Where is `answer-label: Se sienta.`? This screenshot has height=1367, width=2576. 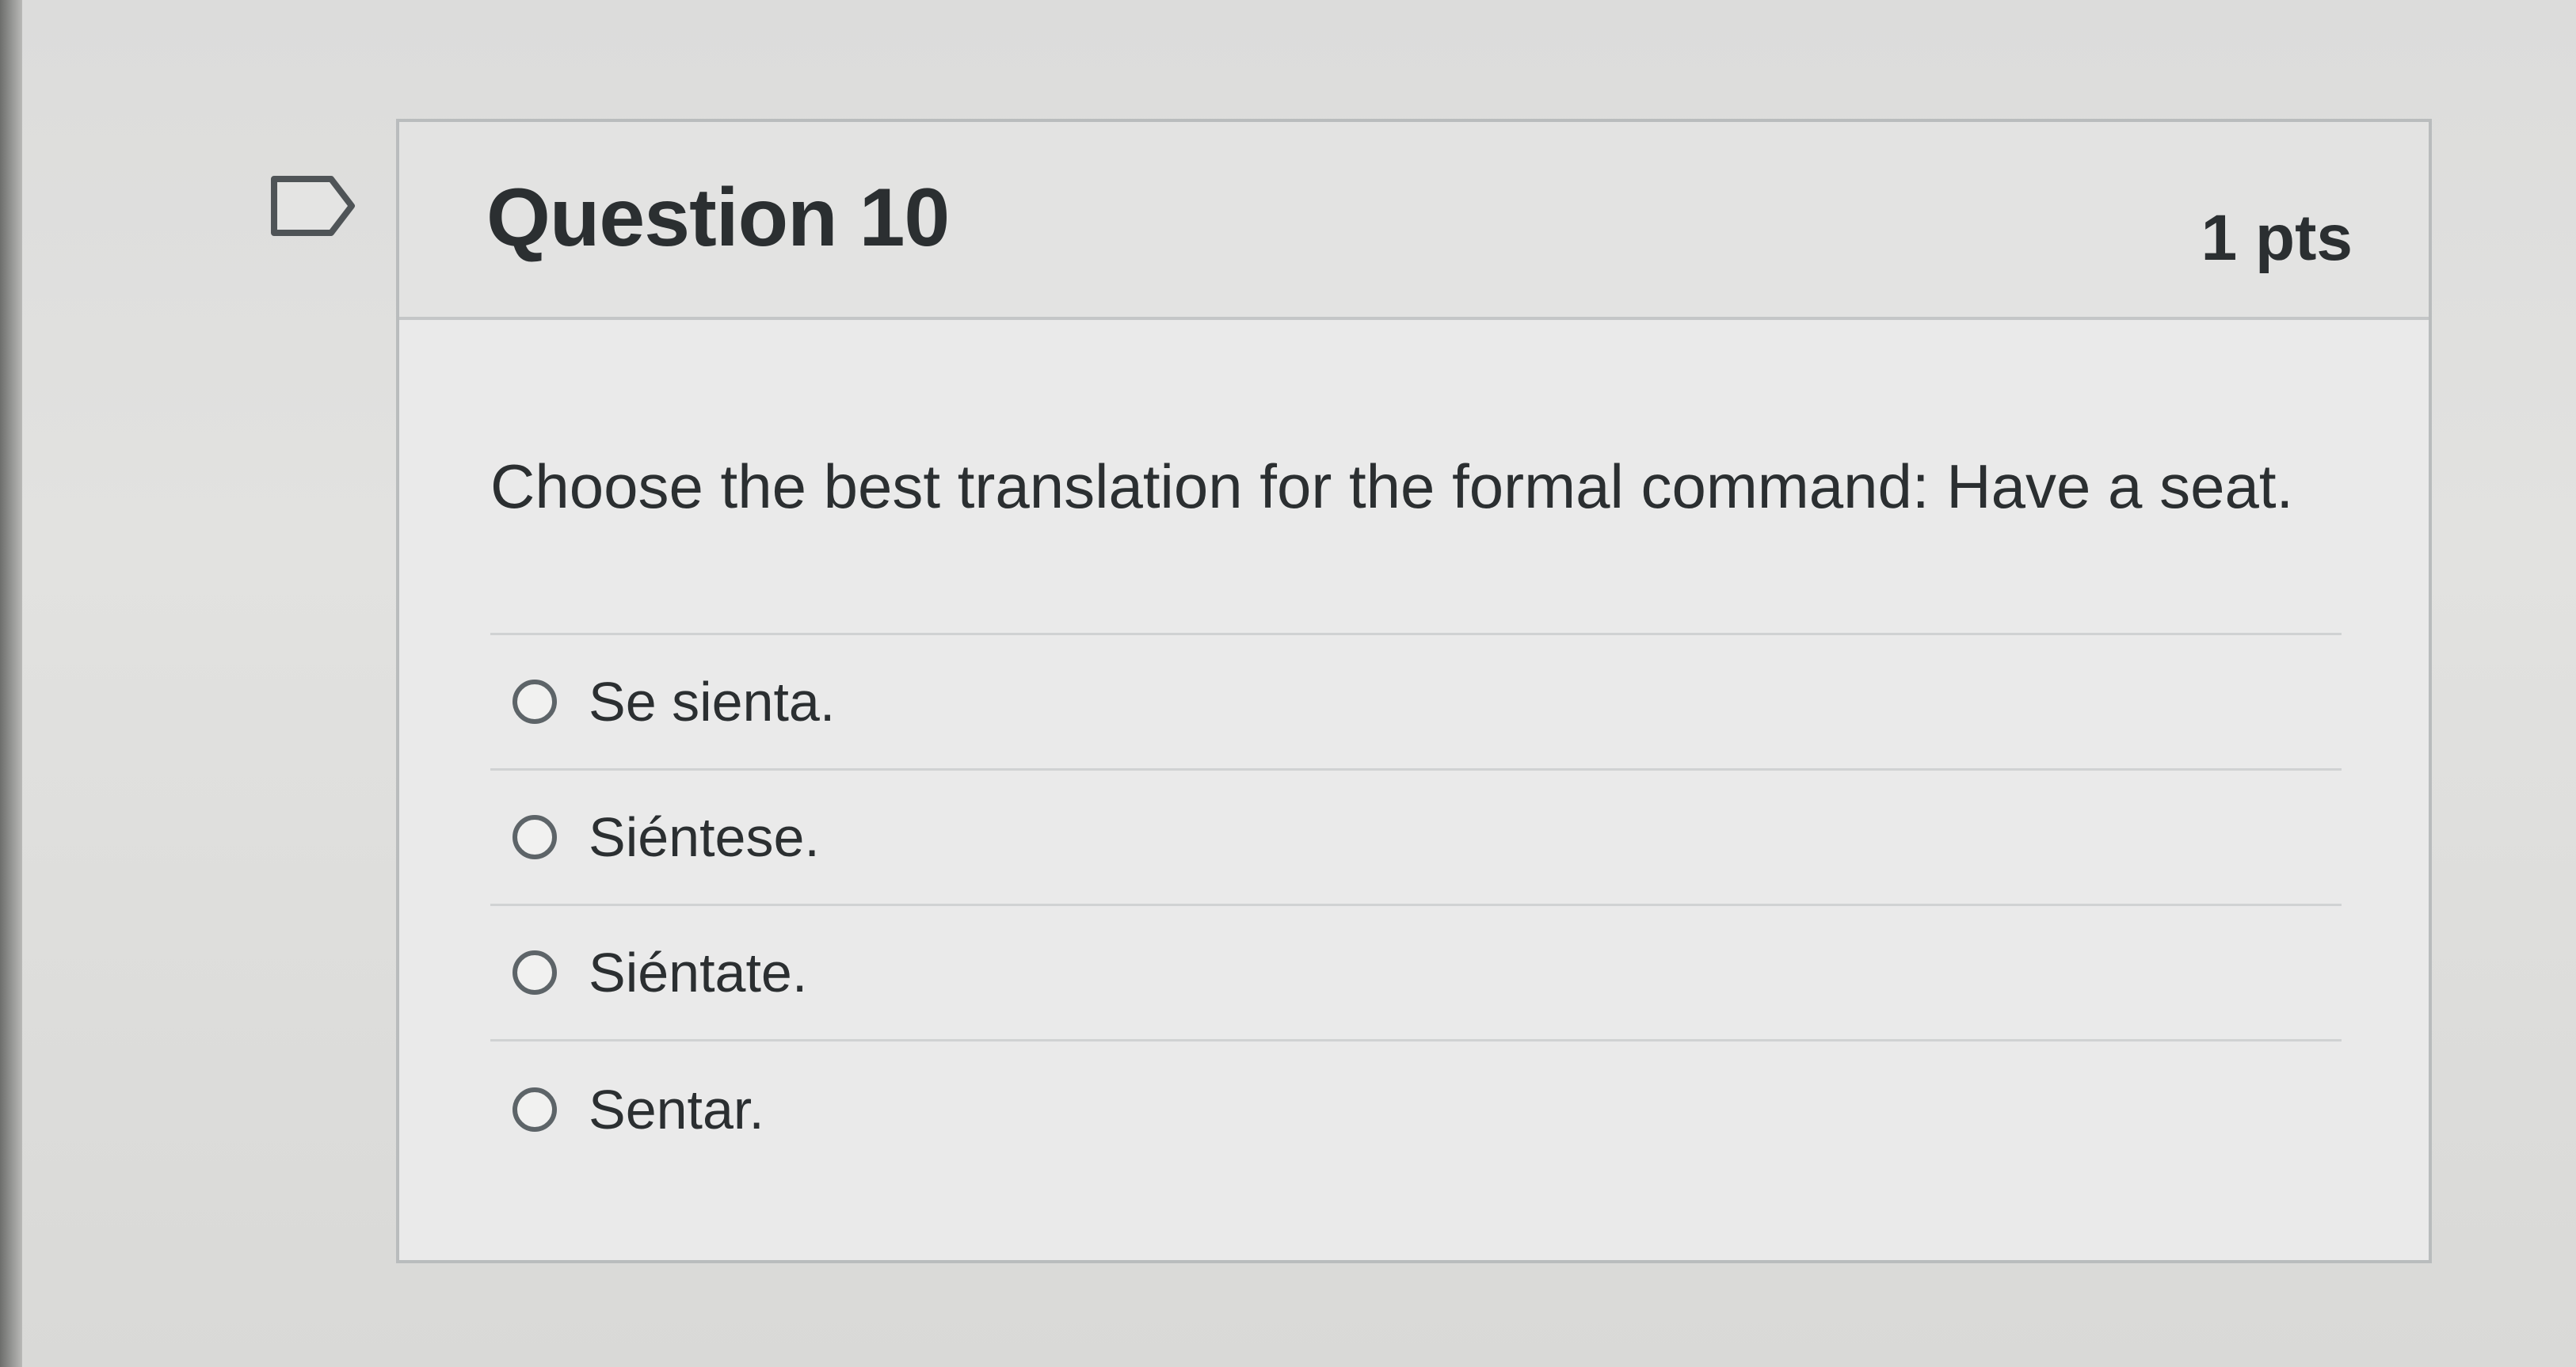
answer-label: Se sienta. is located at coordinates (712, 701).